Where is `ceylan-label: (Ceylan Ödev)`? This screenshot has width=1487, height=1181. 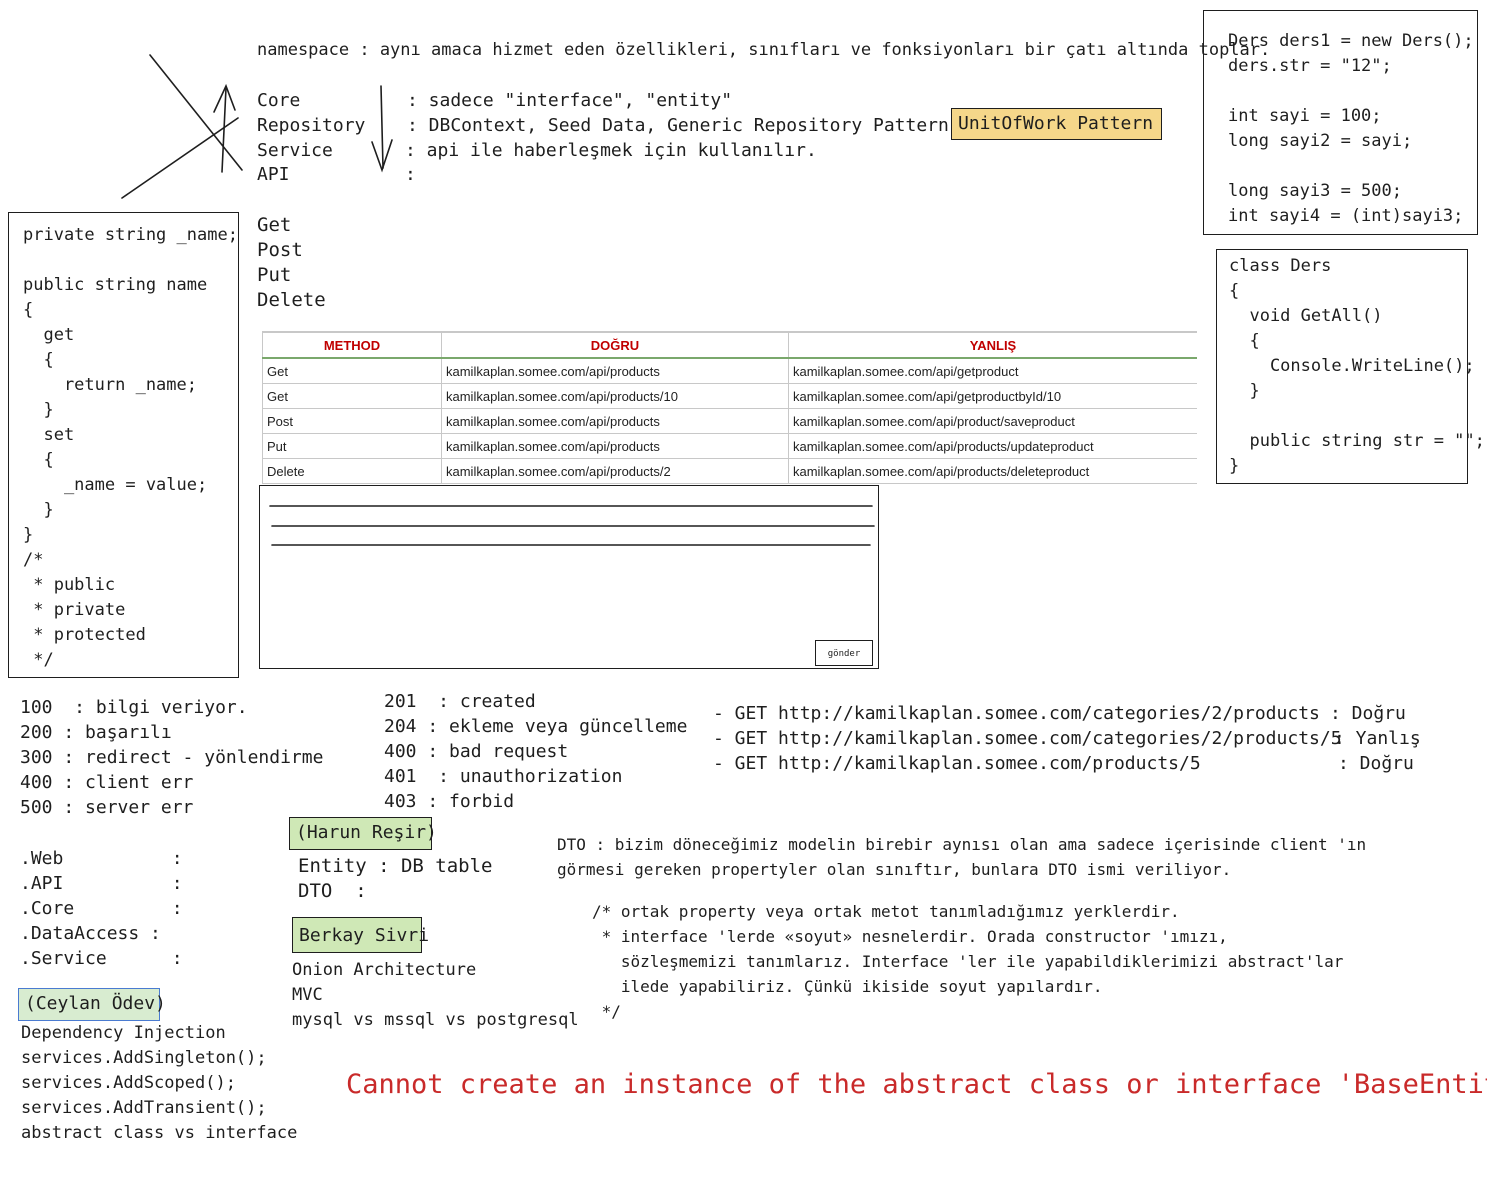 ceylan-label: (Ceylan Ödev) is located at coordinates (92, 1004).